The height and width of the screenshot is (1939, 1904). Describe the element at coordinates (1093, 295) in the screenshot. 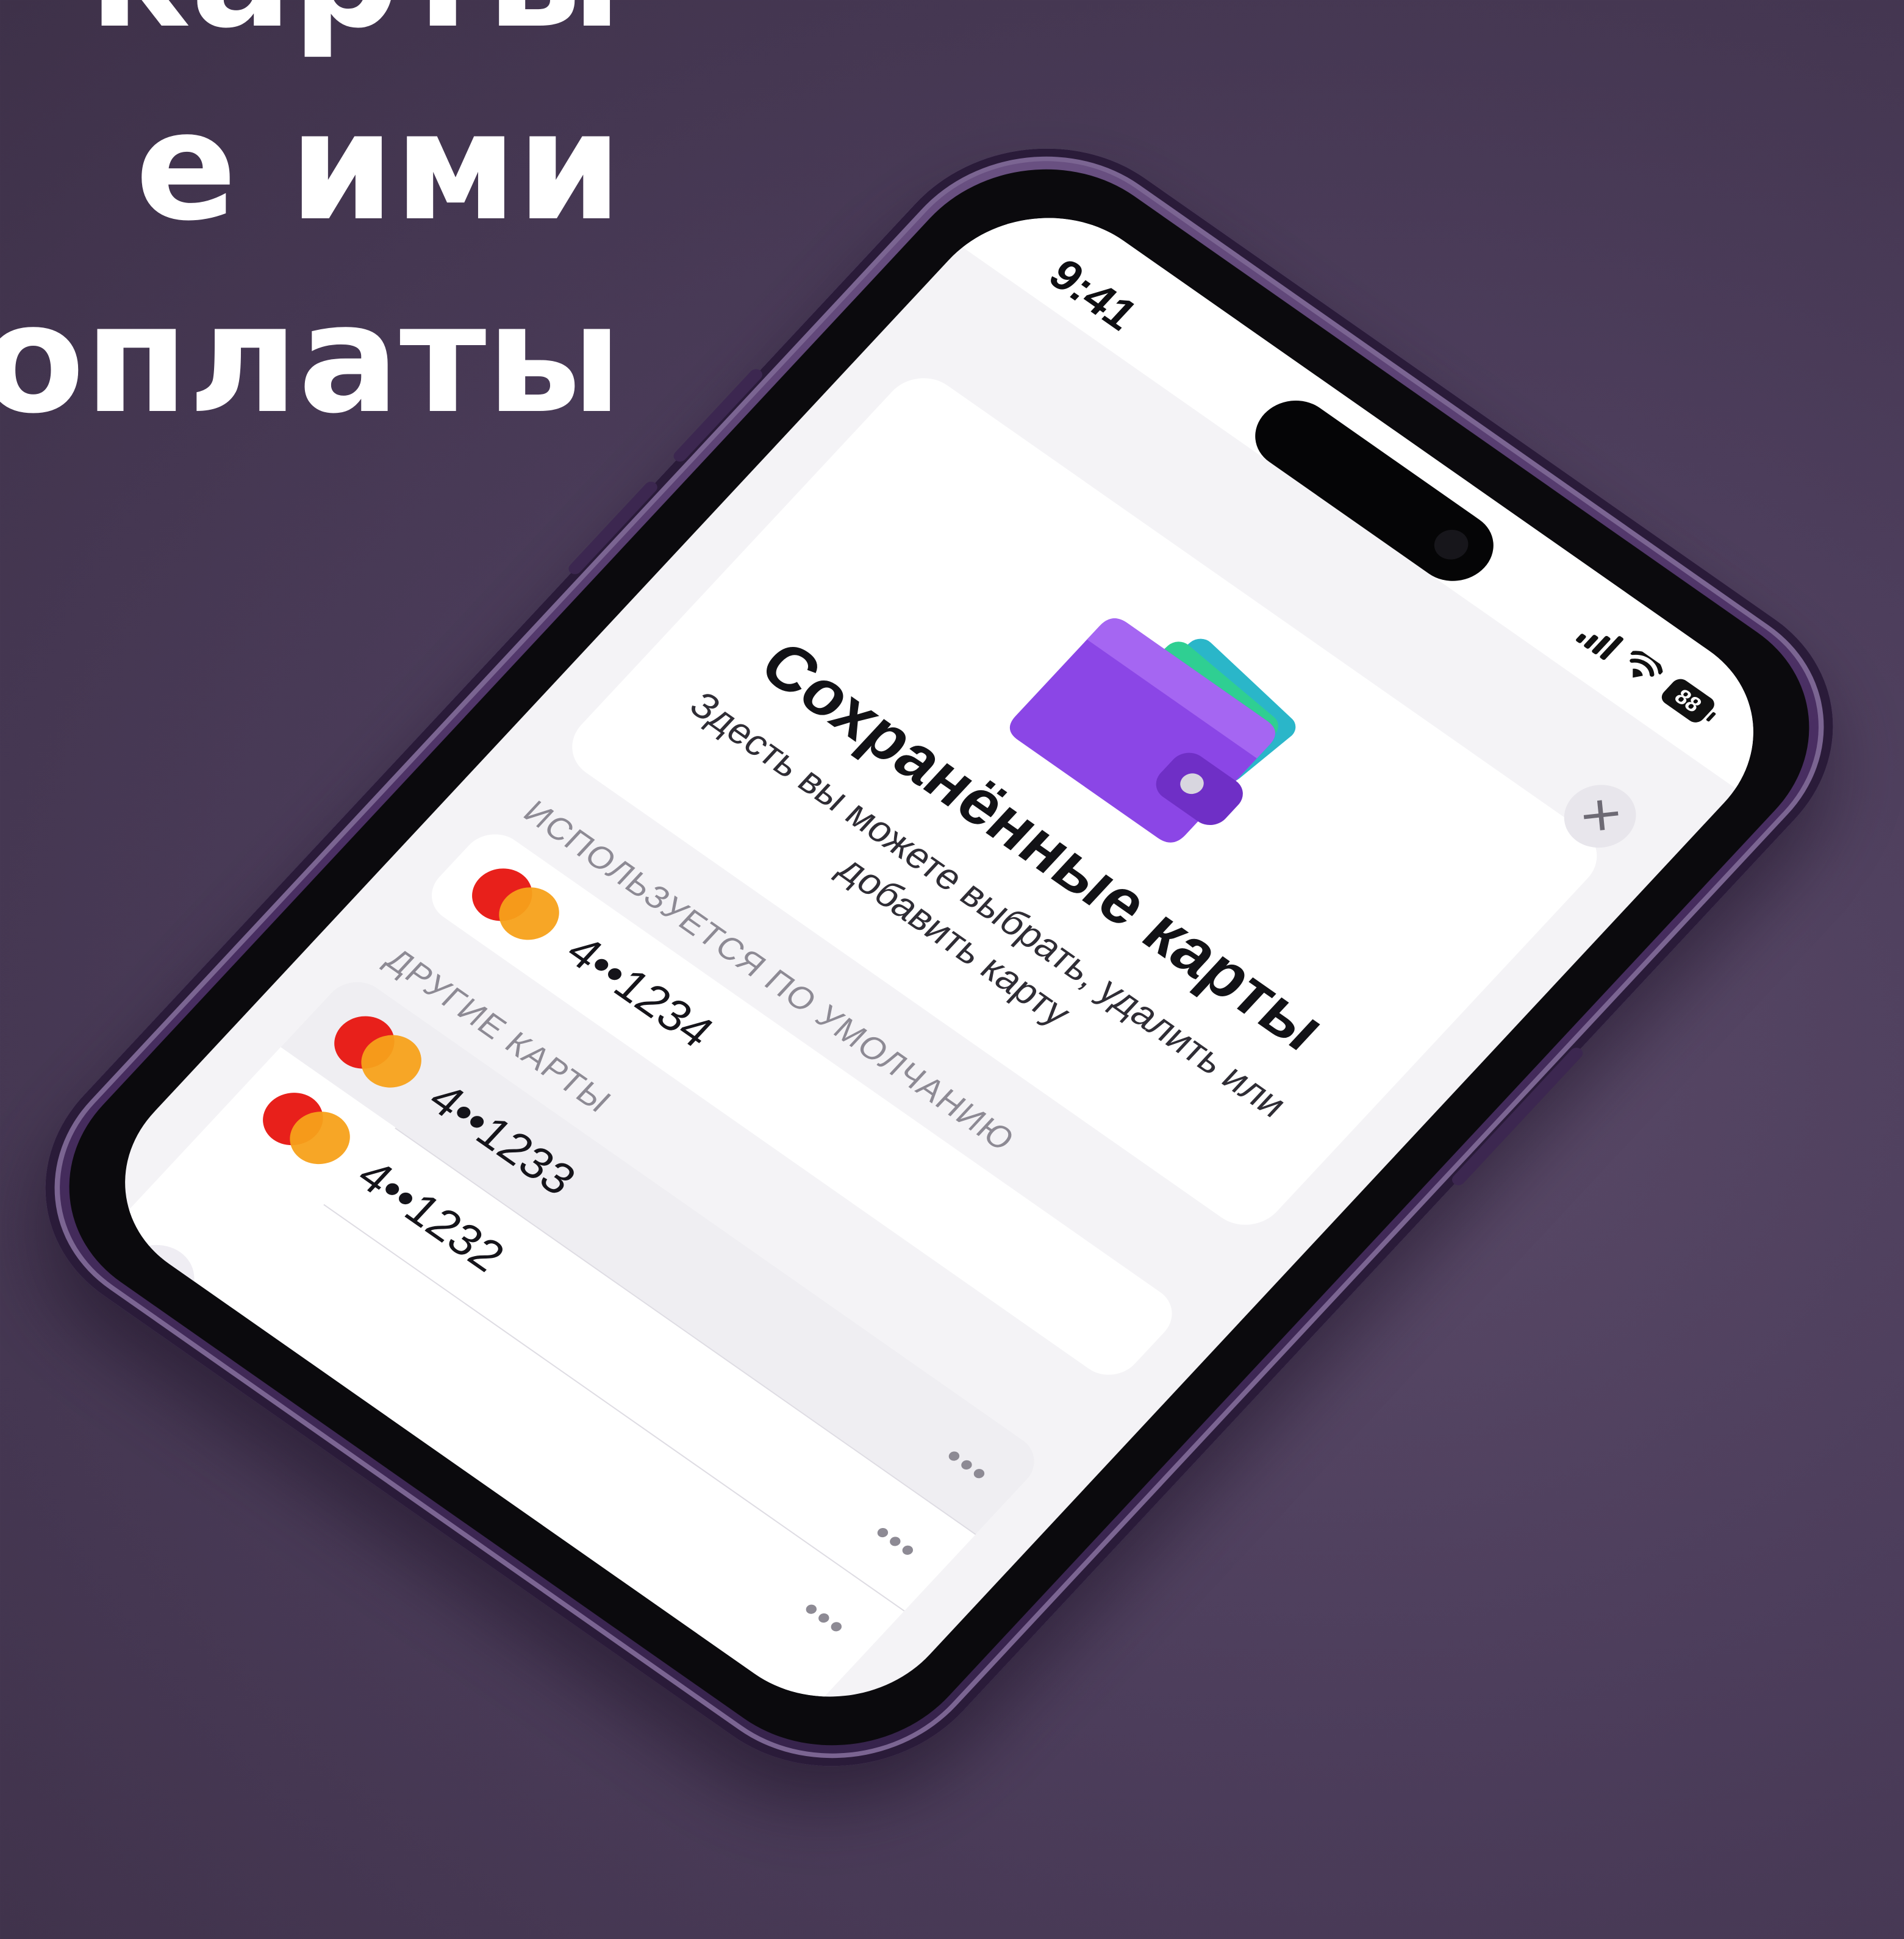

I see `status-time: 9:41` at that location.